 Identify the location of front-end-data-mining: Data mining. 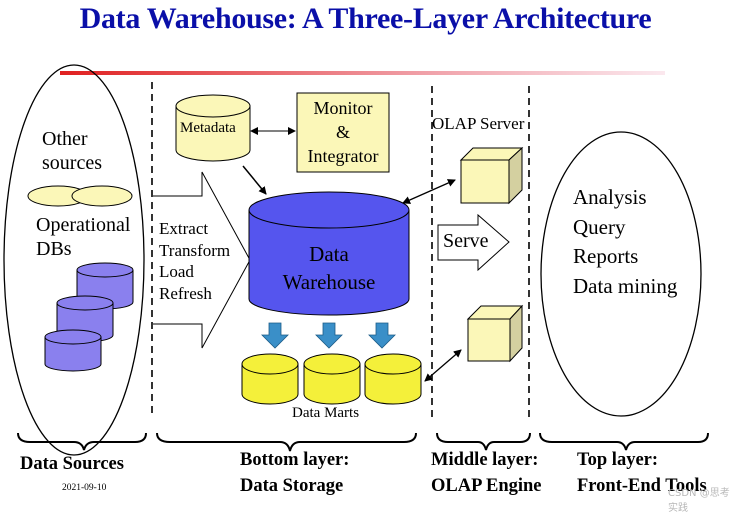
(625, 285).